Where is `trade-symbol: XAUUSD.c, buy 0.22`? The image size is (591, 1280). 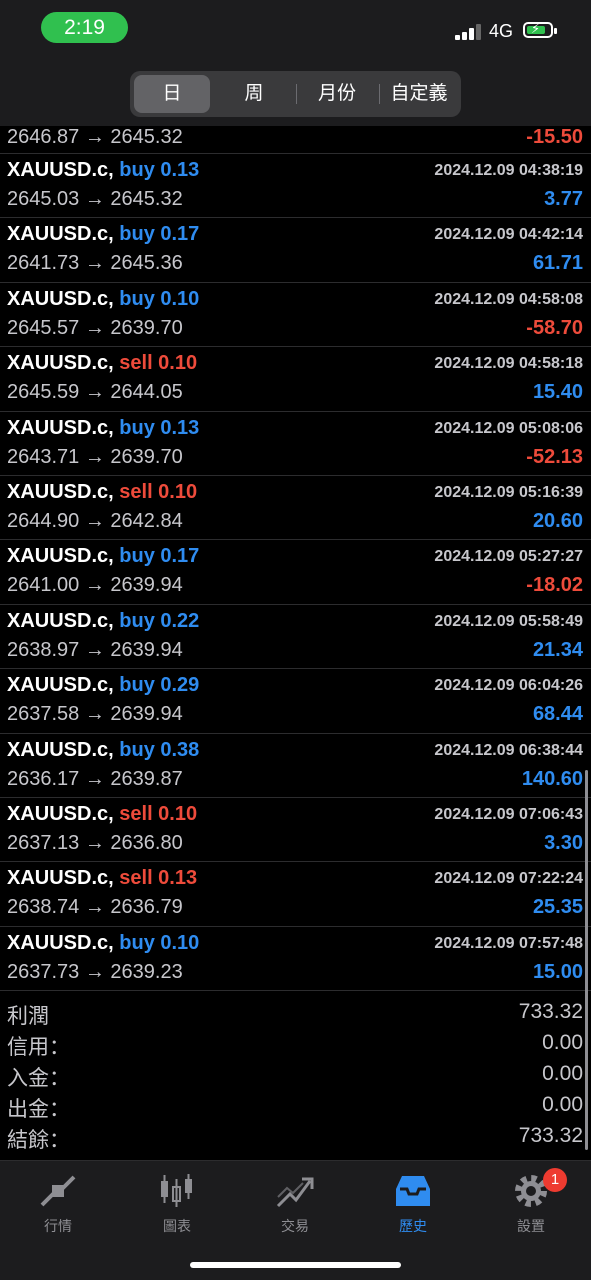
trade-symbol: XAUUSD.c, buy 0.22 is located at coordinates (103, 621).